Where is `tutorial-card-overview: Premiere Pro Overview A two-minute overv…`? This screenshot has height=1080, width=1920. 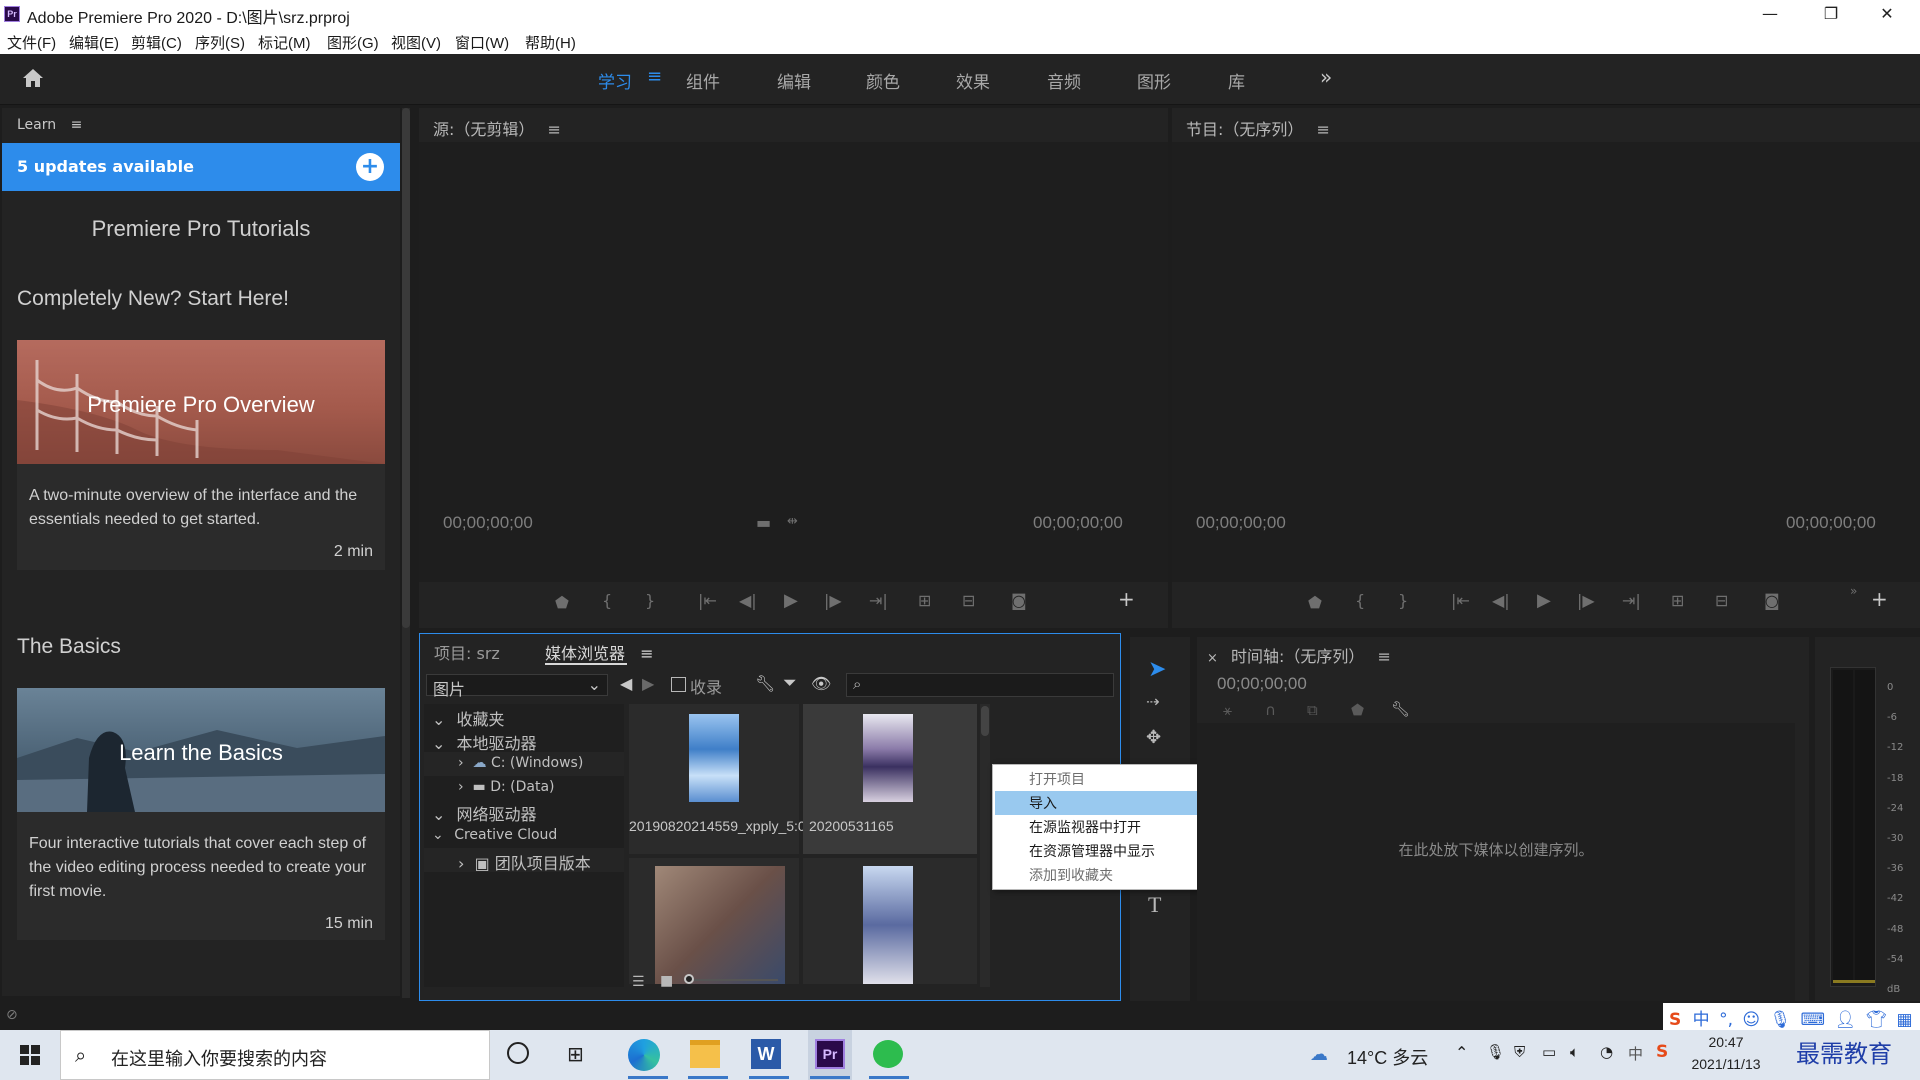 tutorial-card-overview: Premiere Pro Overview A two-minute overv… is located at coordinates (201, 455).